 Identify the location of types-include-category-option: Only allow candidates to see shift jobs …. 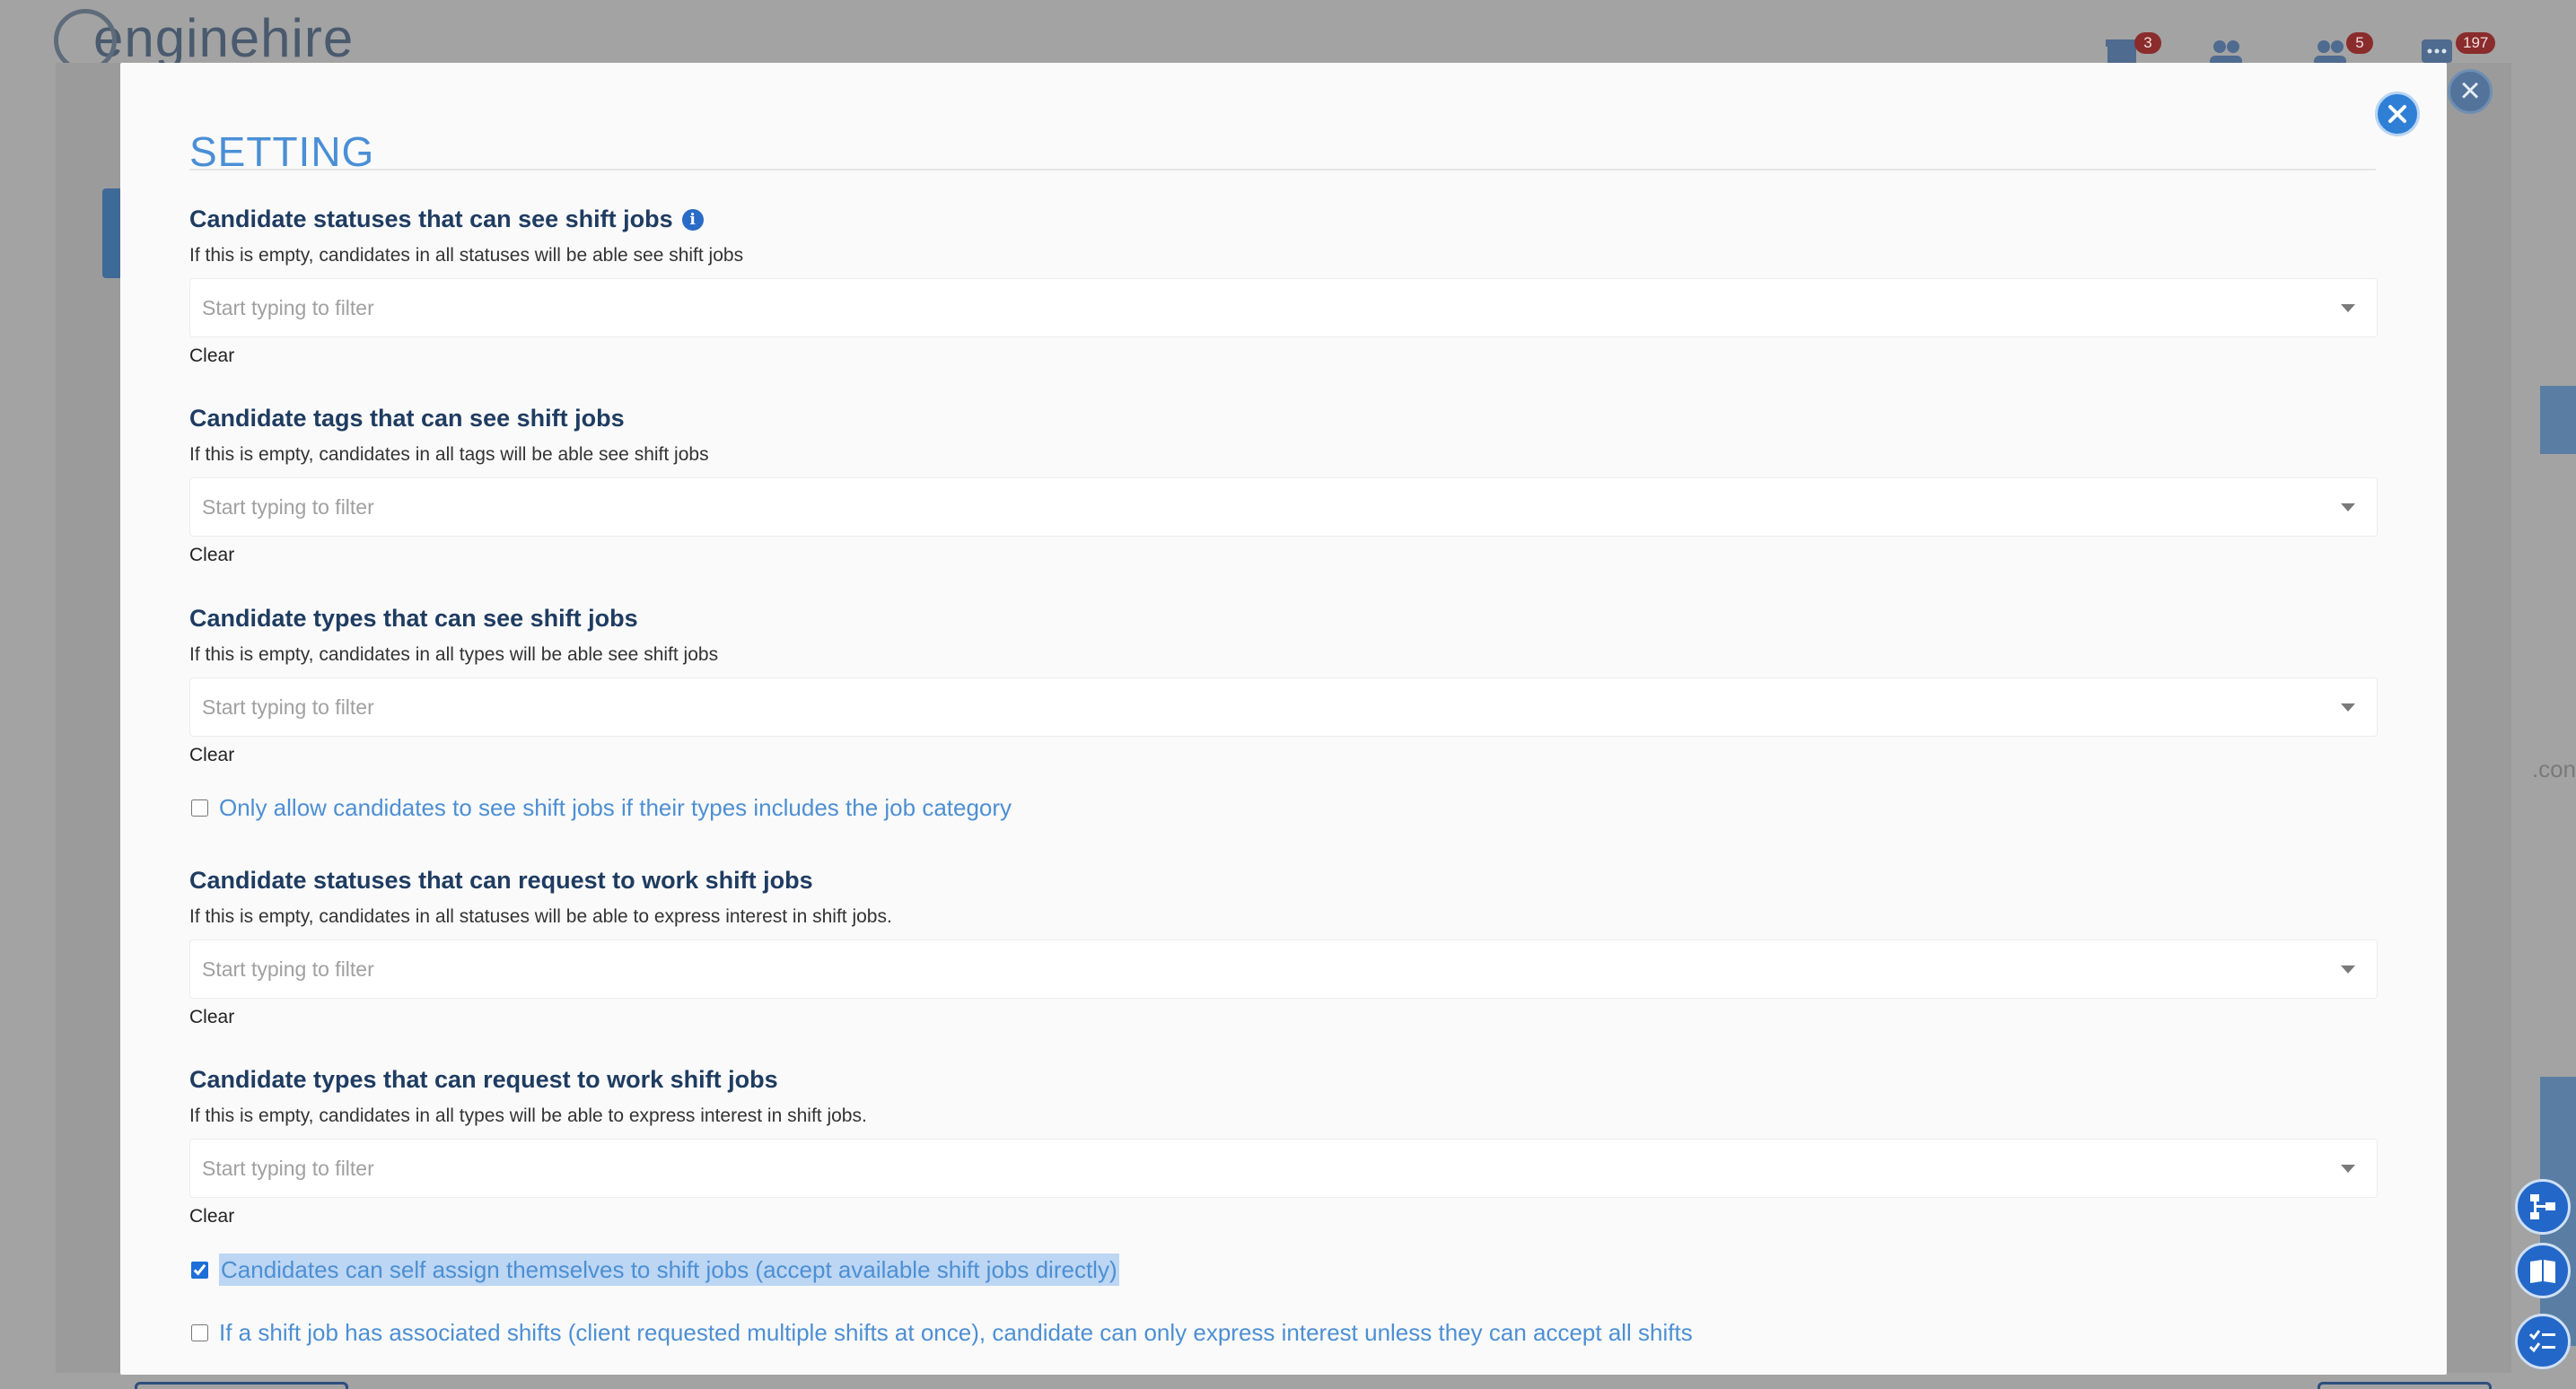
(600, 807).